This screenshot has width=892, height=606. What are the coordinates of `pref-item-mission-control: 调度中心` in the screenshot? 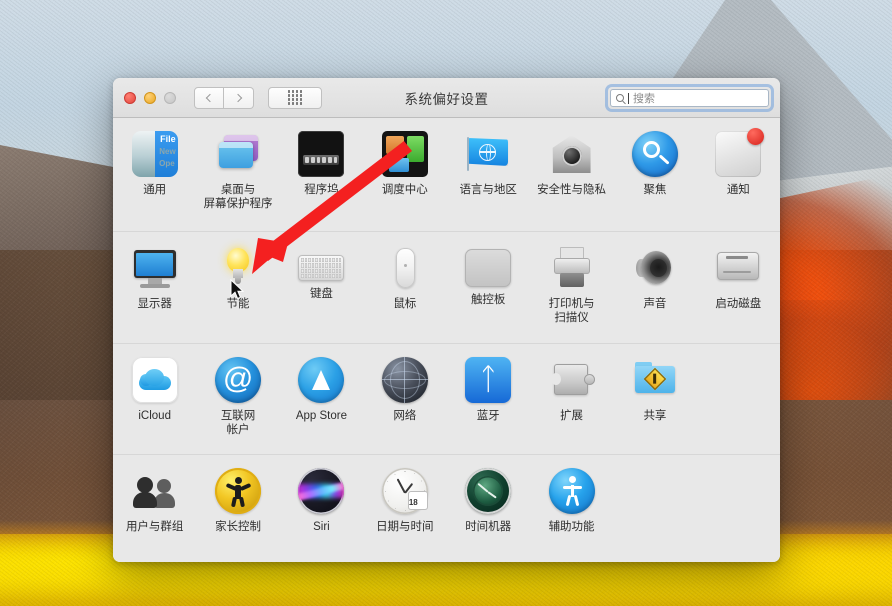 It's located at (404, 174).